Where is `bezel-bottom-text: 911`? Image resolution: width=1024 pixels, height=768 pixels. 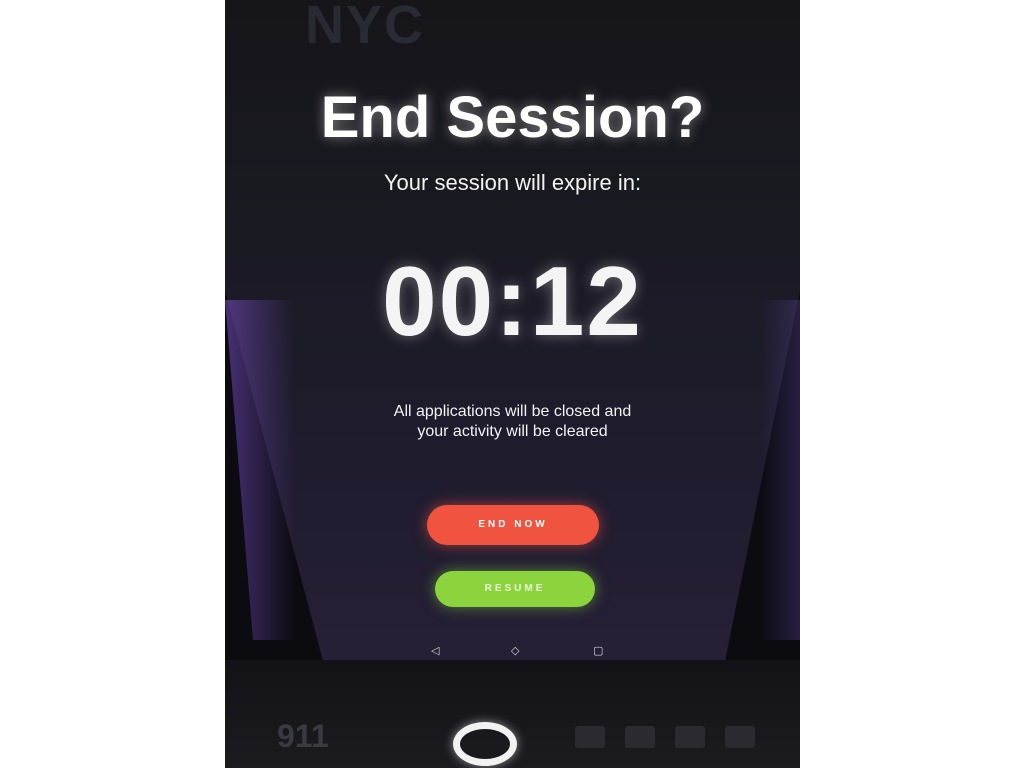
bezel-bottom-text: 911 is located at coordinates (303, 736).